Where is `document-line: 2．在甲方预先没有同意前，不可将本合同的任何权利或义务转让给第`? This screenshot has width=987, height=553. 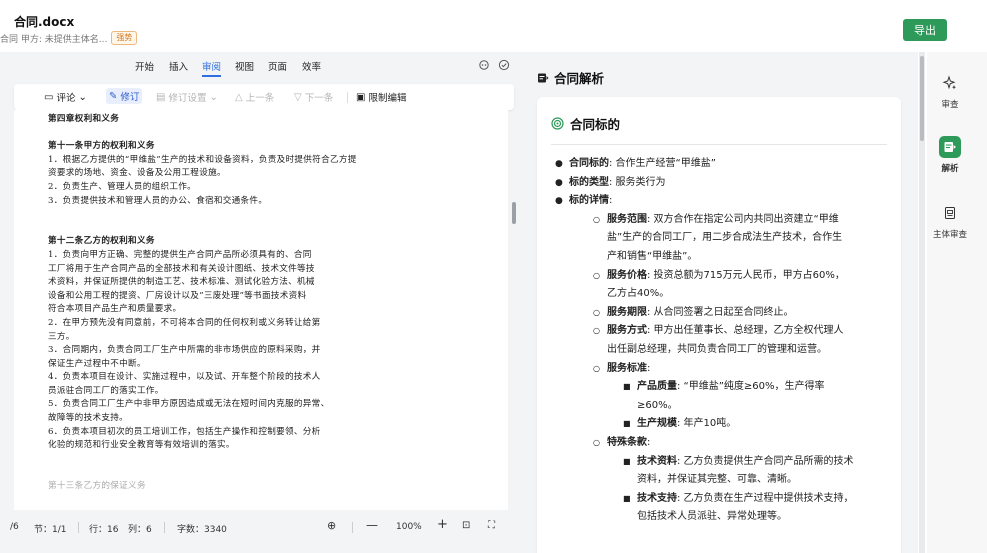
document-line: 2．在甲方预先没有同意前，不可将本合同的任何权利或义务转让给第 is located at coordinates (233, 324).